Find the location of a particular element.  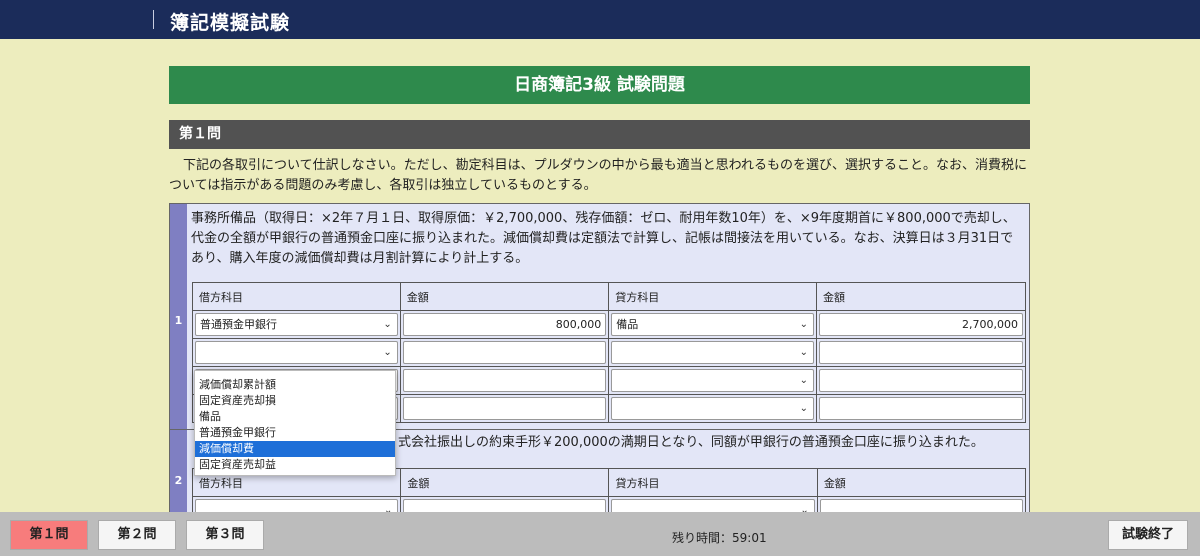

question-number: 1 is located at coordinates (178, 320).